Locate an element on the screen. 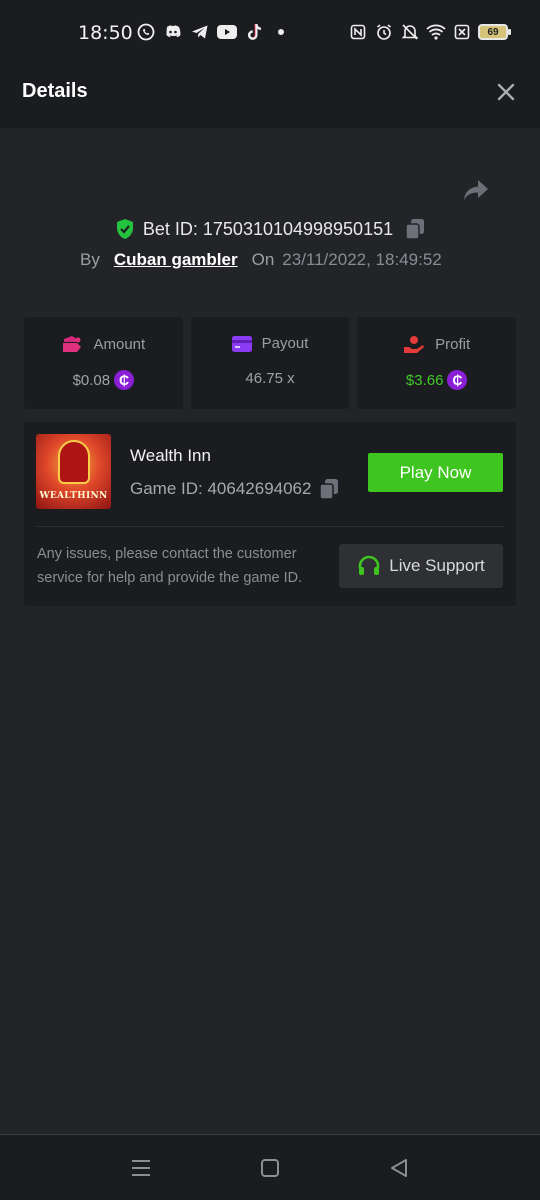 The width and height of the screenshot is (540, 1200). bet-date: 23/11/2022, 18:49:52 is located at coordinates (362, 259).